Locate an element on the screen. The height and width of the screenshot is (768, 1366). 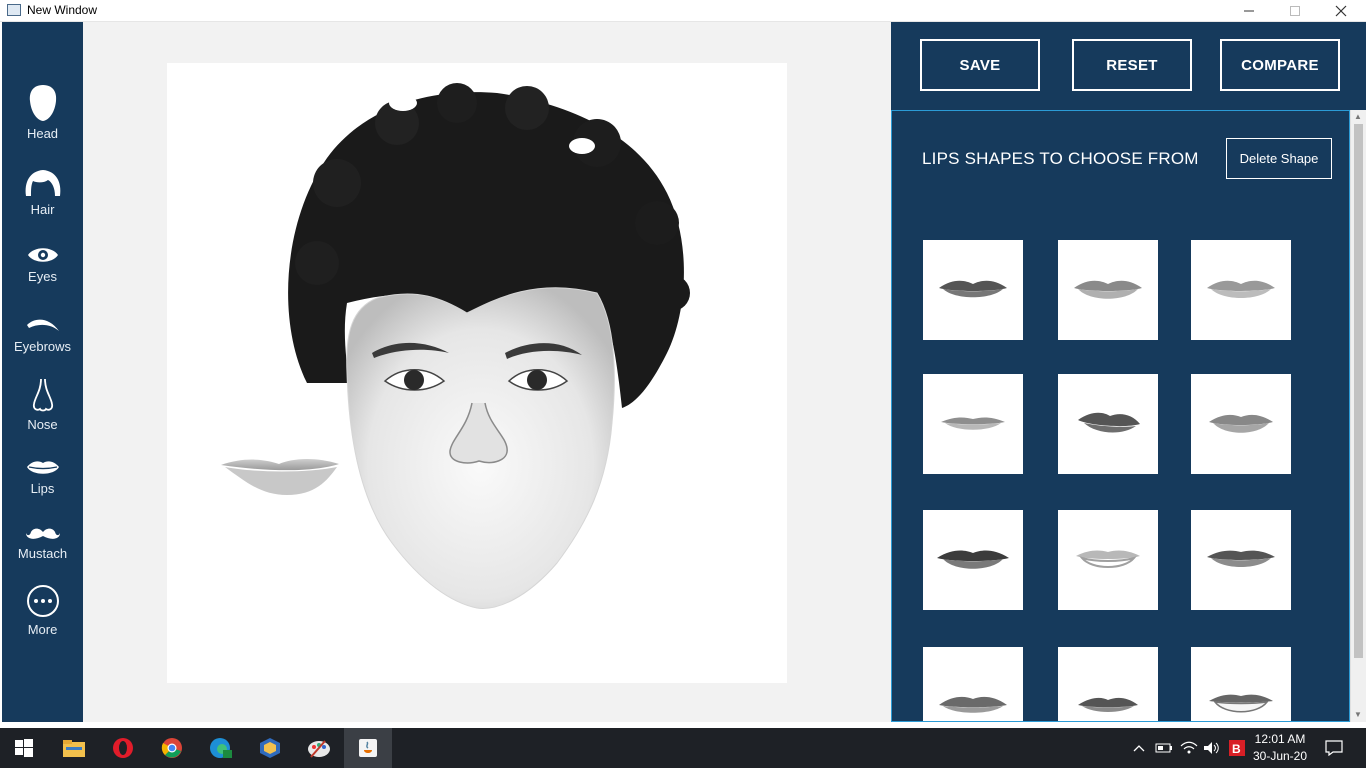
lips-icon is located at coordinates (42, 467).